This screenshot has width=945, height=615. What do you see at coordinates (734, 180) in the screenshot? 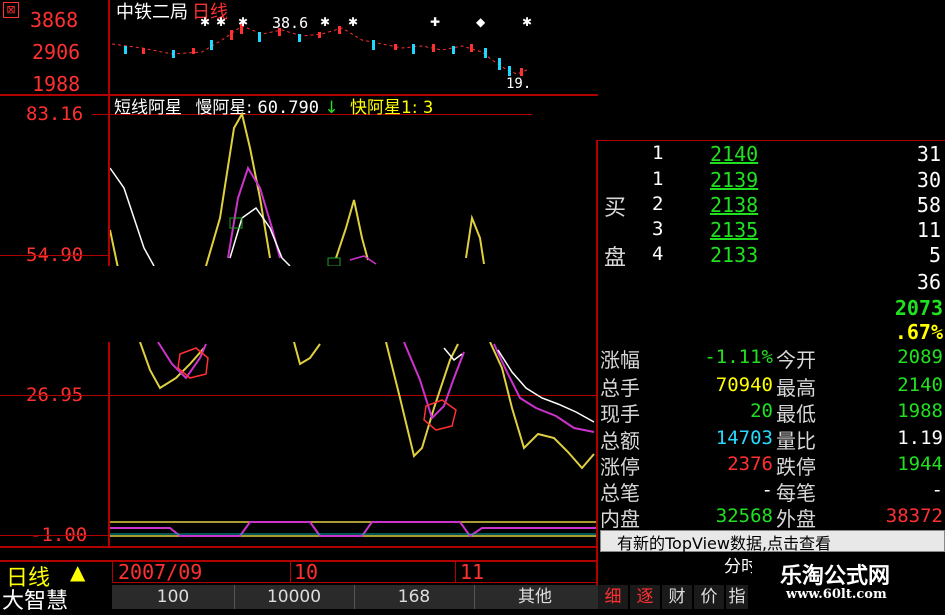
I see `order-price: 2139` at bounding box center [734, 180].